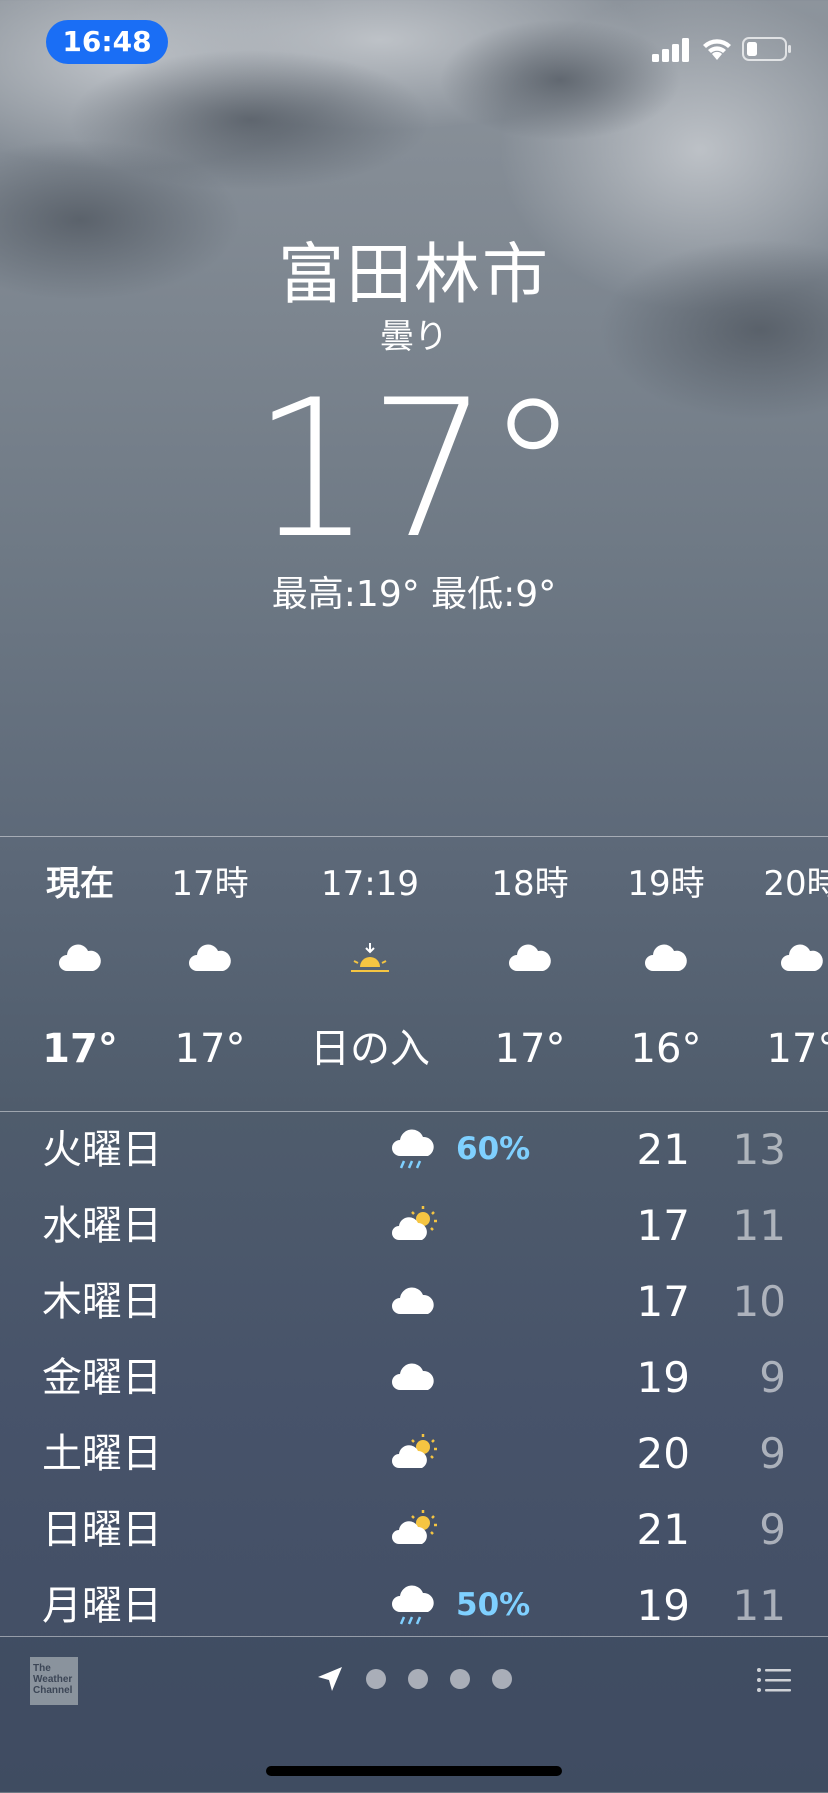  Describe the element at coordinates (210, 884) in the screenshot. I see `hour-label: 17時` at that location.